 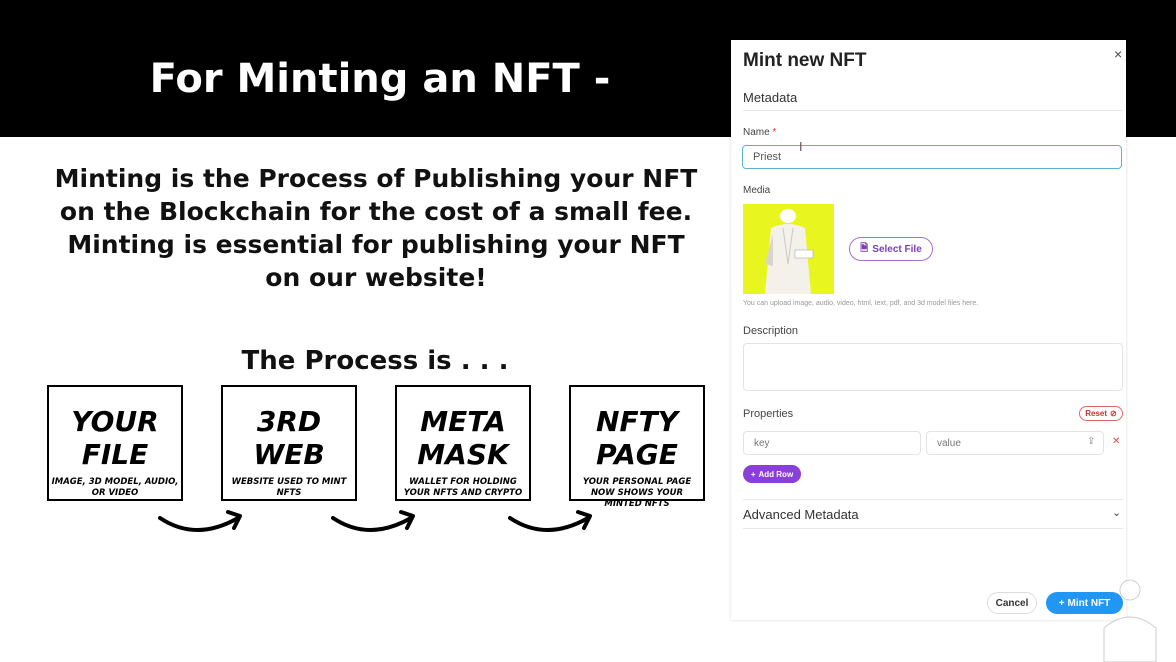 What do you see at coordinates (832, 443) in the screenshot?
I see `property-key-input` at bounding box center [832, 443].